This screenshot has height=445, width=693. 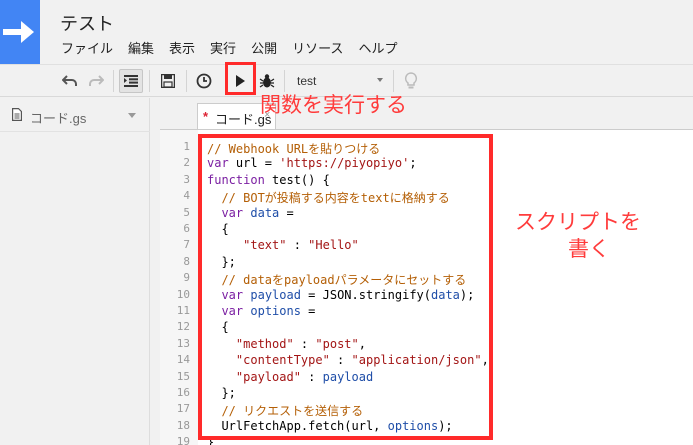 What do you see at coordinates (17, 114) in the screenshot?
I see `document-icon` at bounding box center [17, 114].